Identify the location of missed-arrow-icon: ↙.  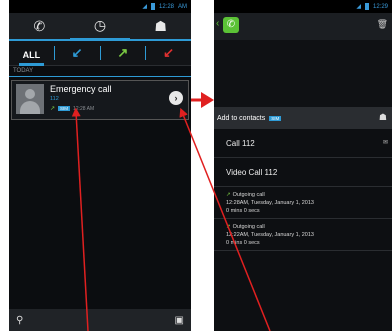
(169, 52).